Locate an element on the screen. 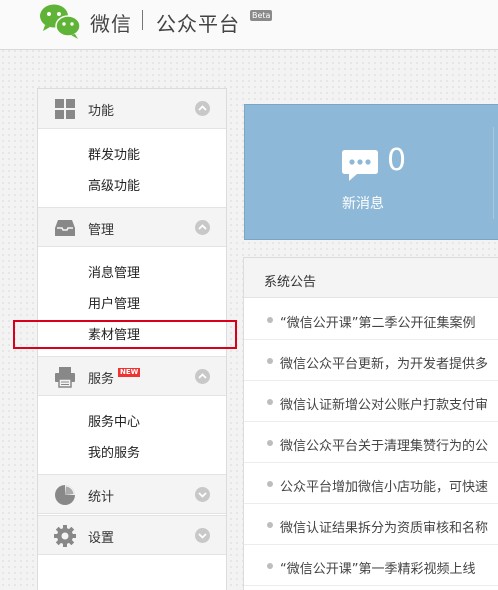  brand-separator is located at coordinates (142, 20).